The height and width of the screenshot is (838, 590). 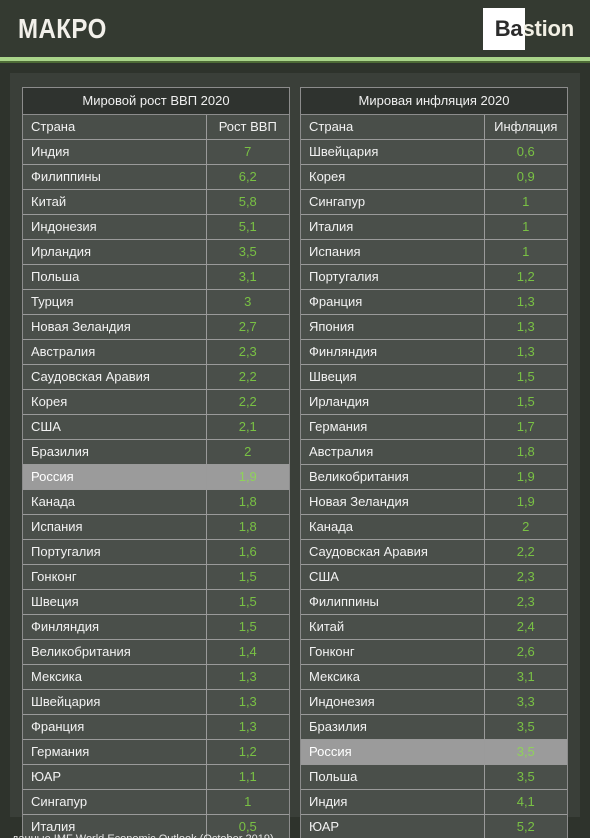 I want to click on table-row: Ирландия 3,5, so click(x=156, y=252).